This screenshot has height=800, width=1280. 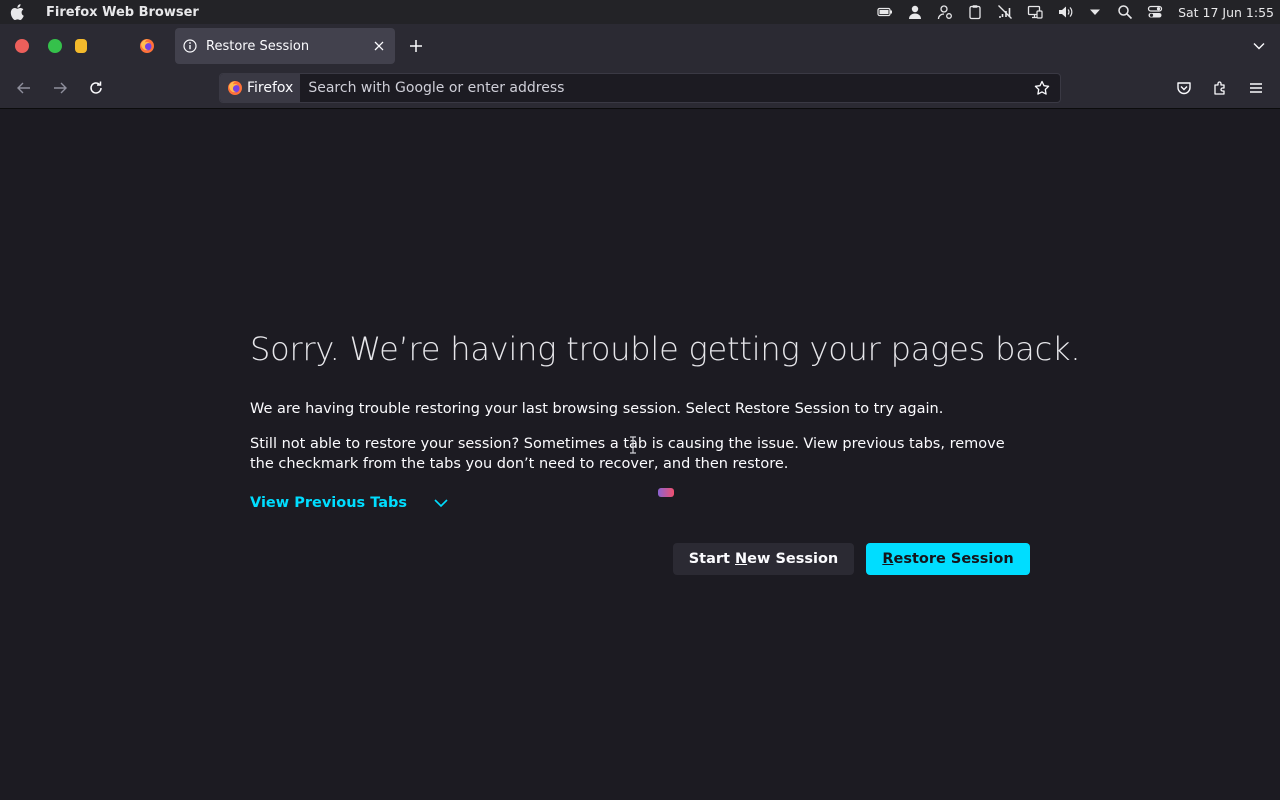 I want to click on reload-icon, so click(x=96, y=87).